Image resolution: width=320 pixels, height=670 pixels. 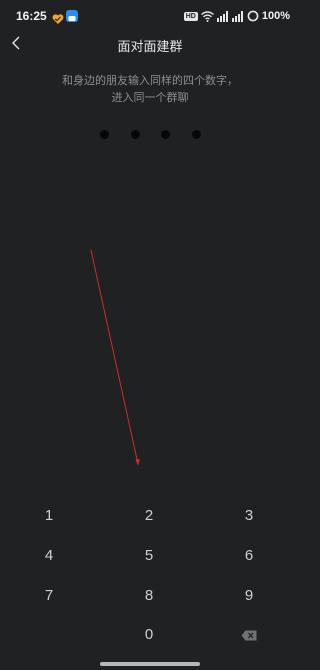 I want to click on backspace-icon, so click(x=249, y=635).